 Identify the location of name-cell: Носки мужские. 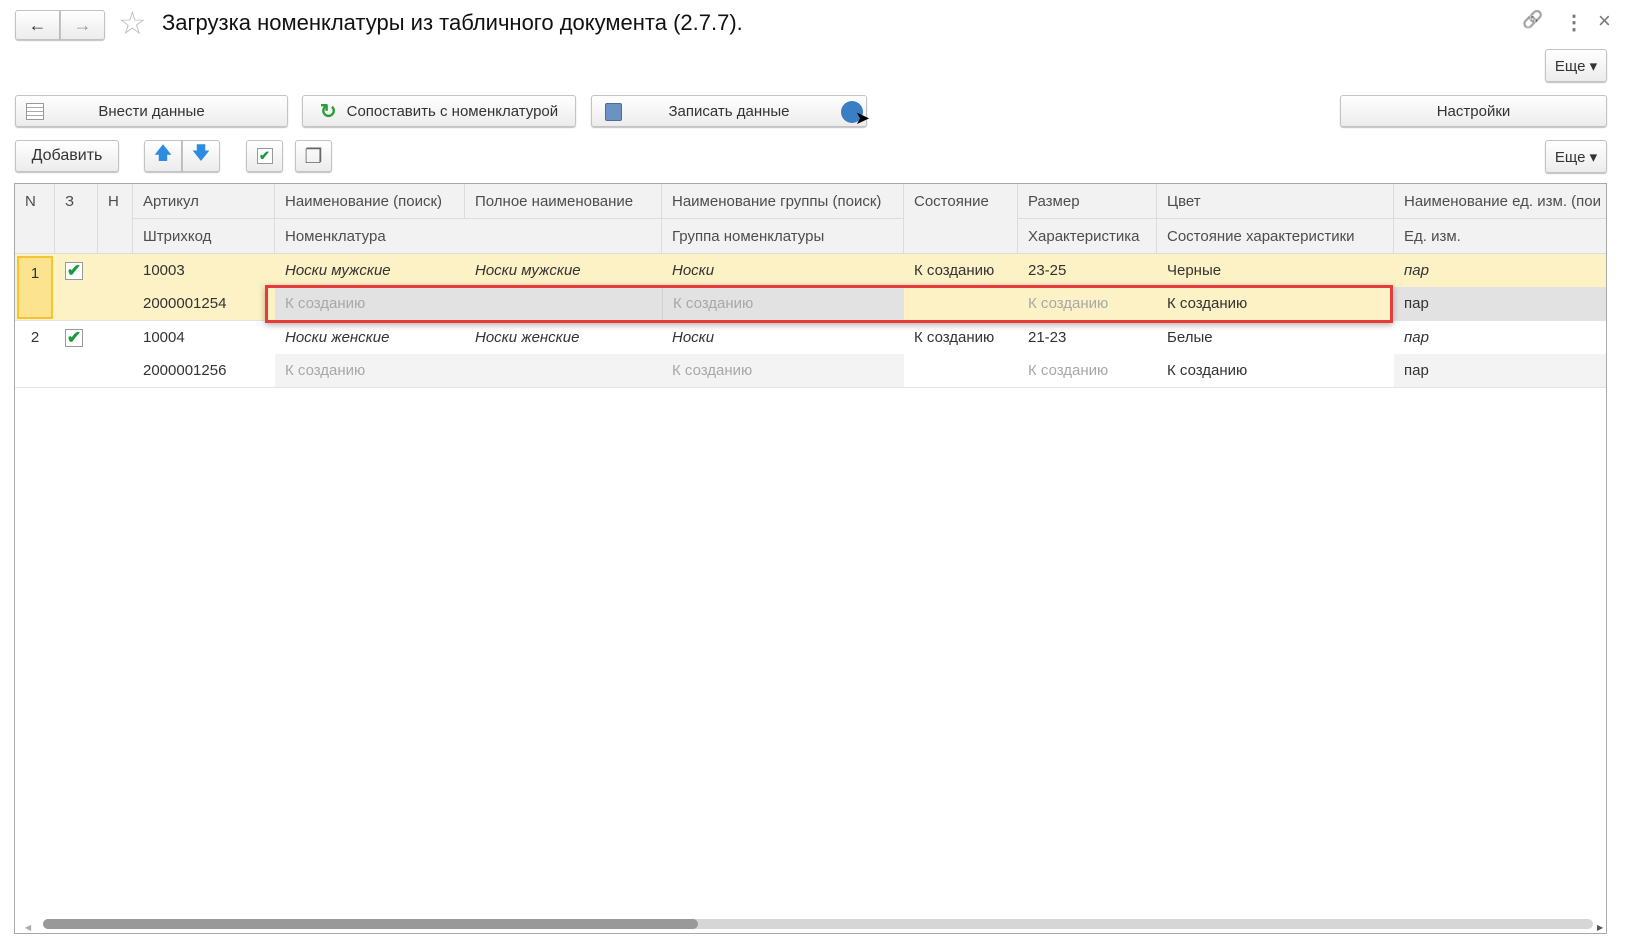
(370, 270).